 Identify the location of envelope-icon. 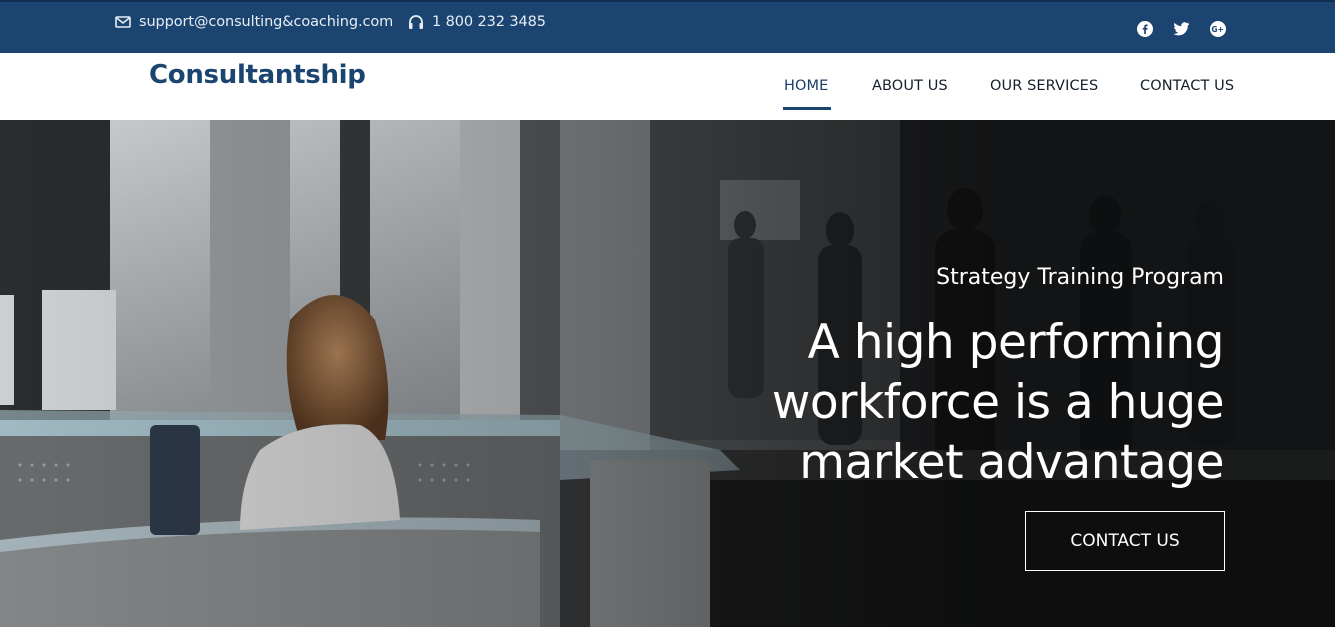
(123, 22).